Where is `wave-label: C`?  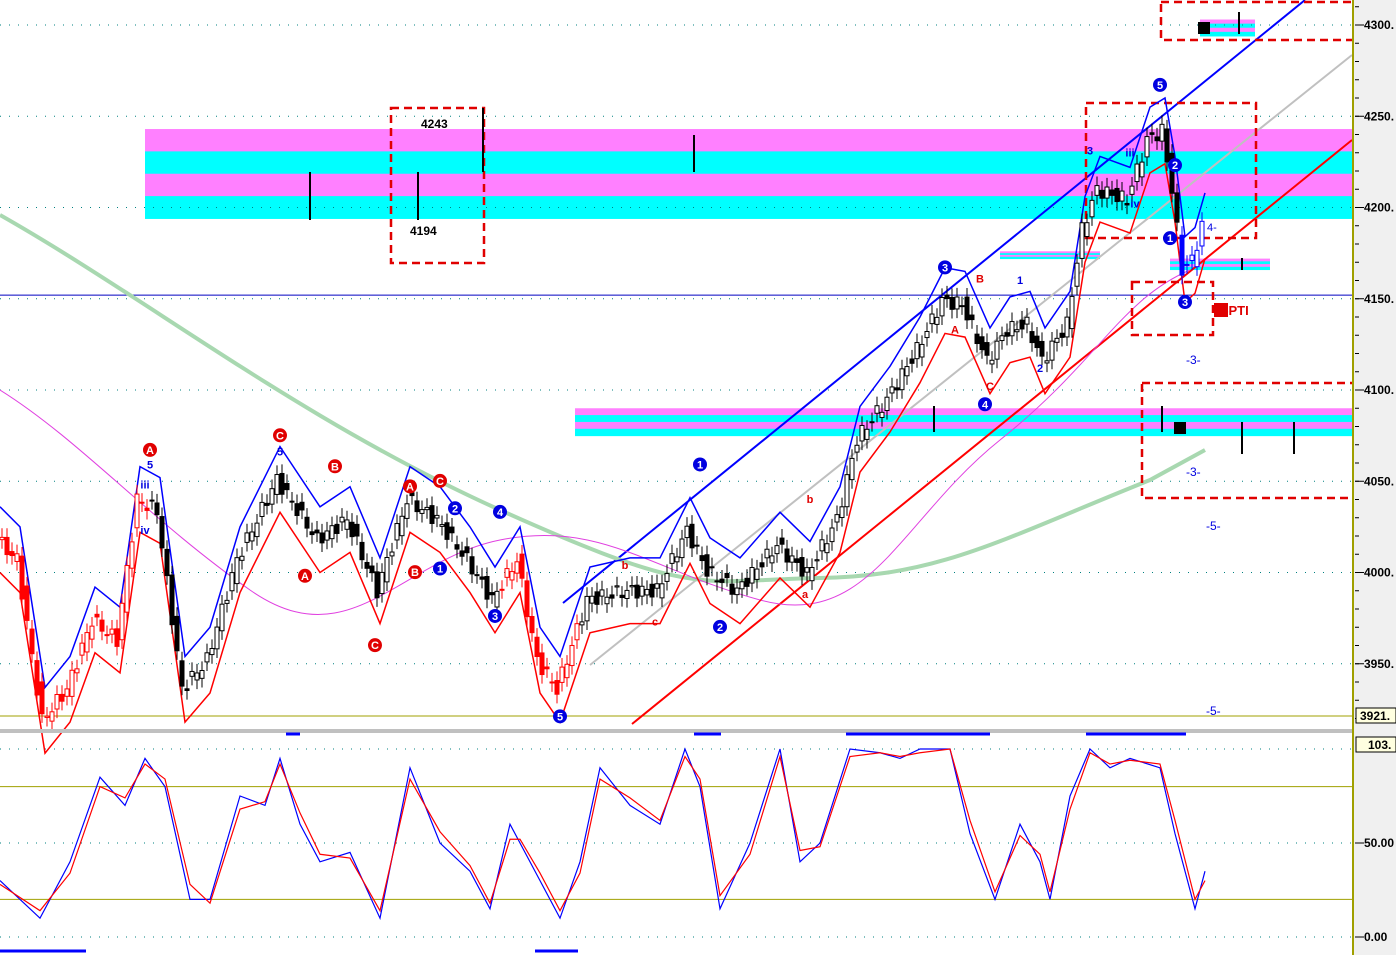
wave-label: C is located at coordinates (375, 646).